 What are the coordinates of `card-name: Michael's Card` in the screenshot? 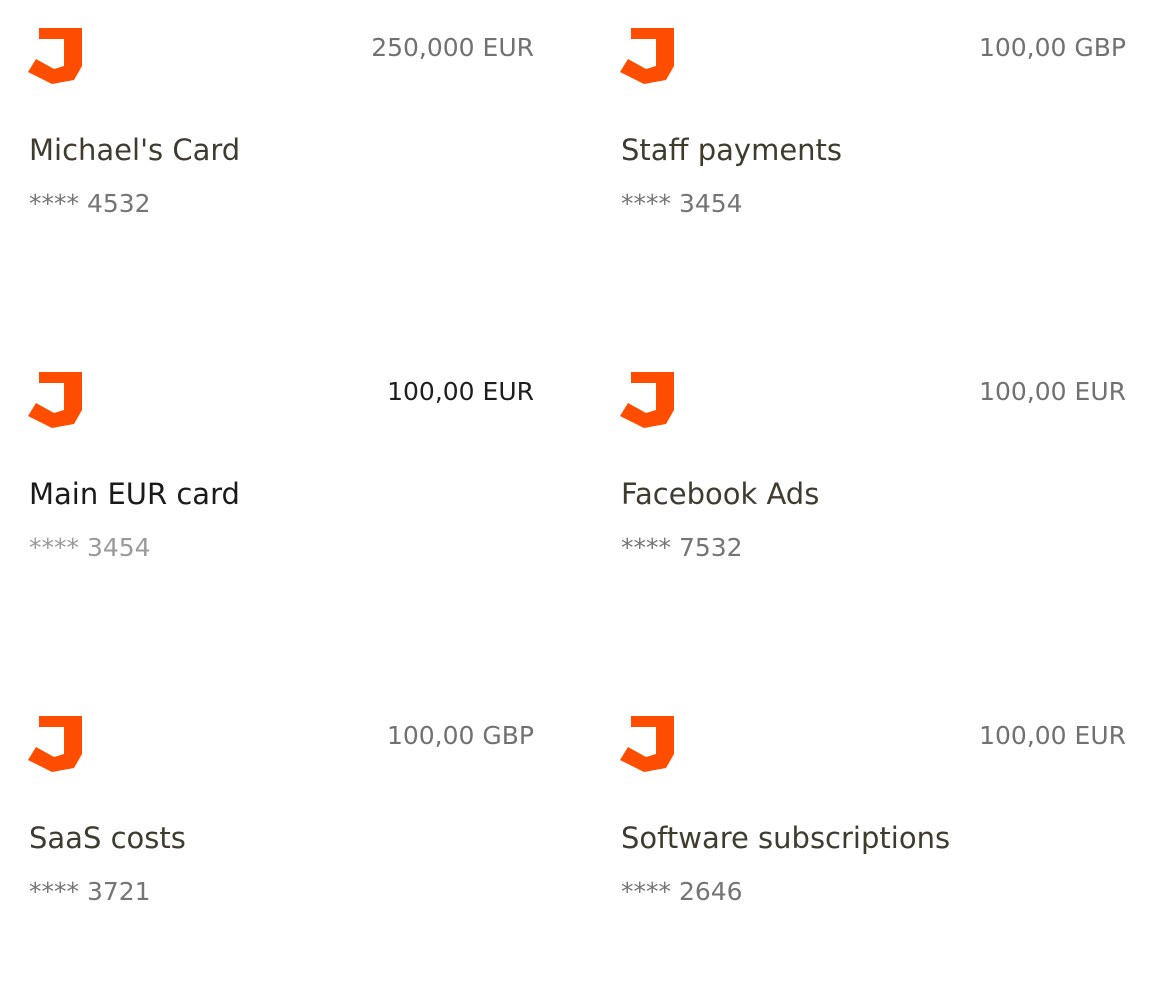 It's located at (135, 150).